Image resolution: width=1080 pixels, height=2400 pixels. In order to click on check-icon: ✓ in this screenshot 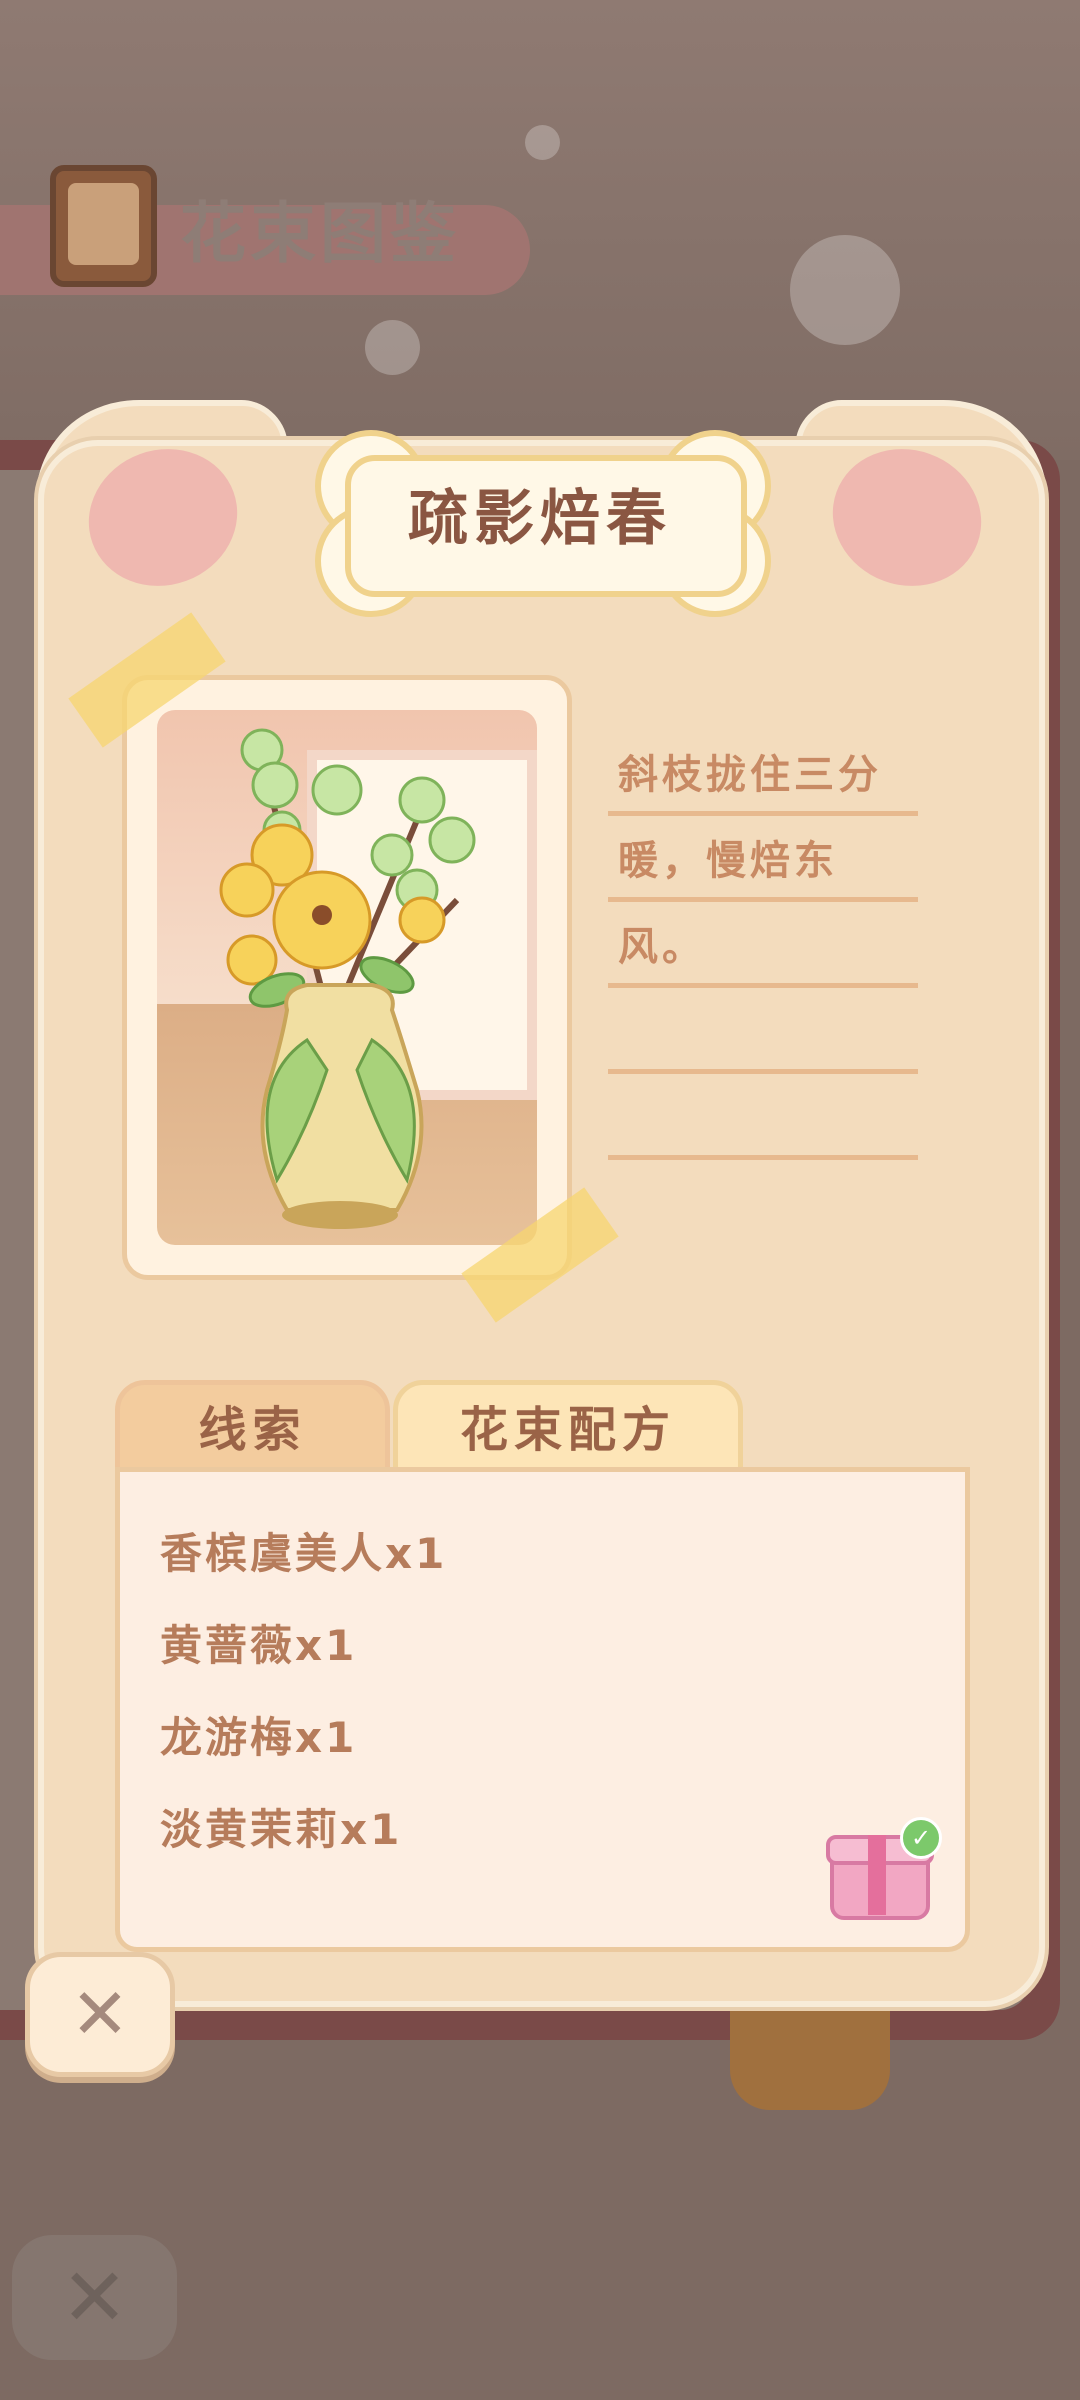, I will do `click(921, 1838)`.